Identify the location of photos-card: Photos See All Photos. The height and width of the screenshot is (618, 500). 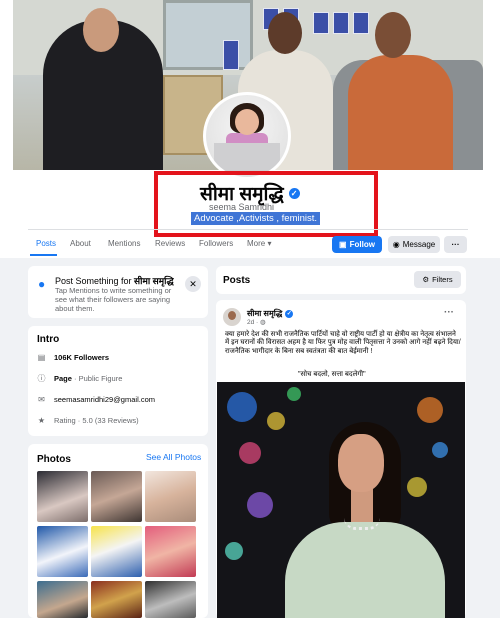
(118, 531).